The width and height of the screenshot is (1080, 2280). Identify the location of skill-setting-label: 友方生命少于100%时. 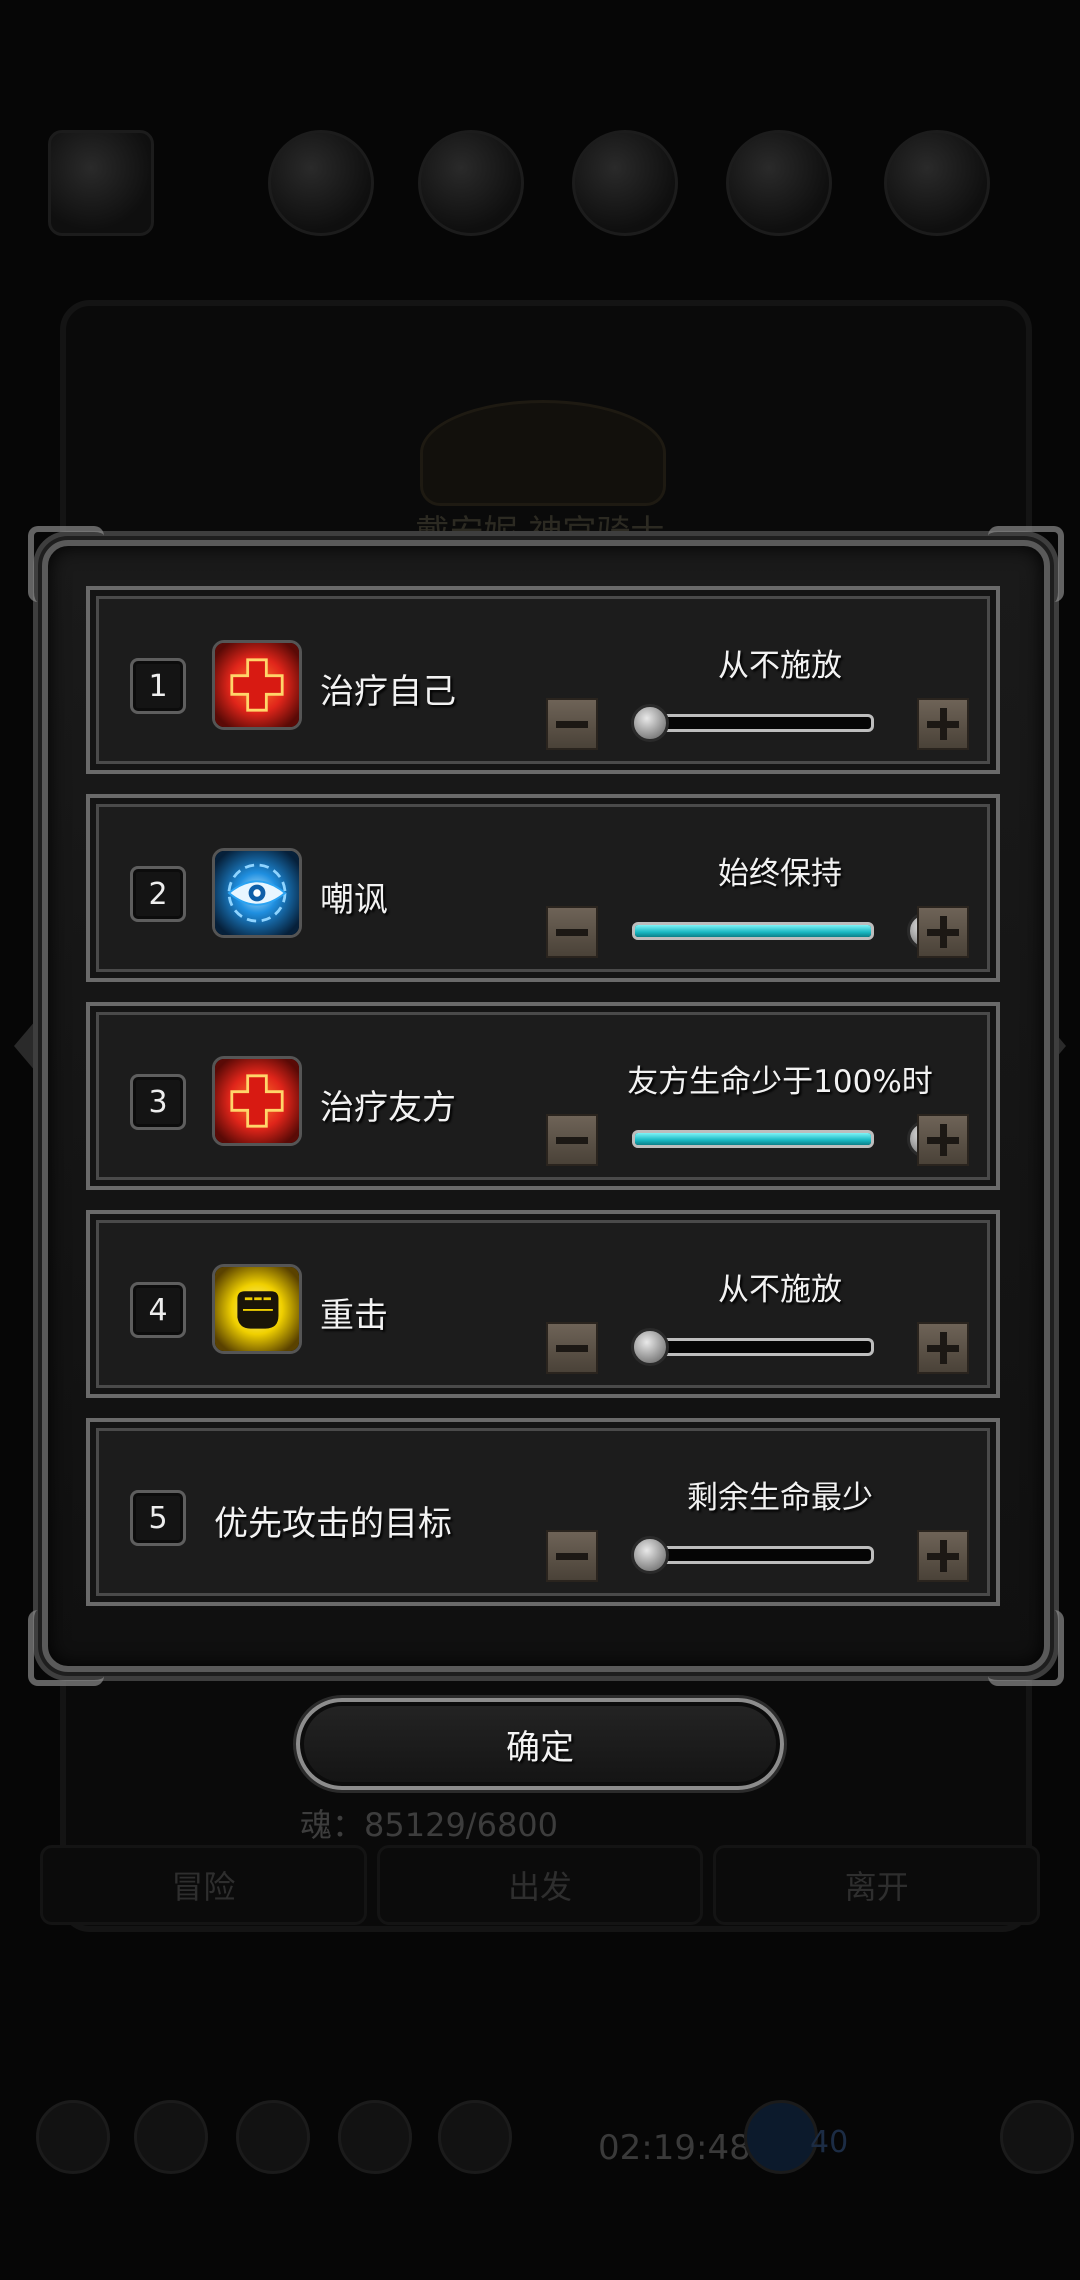
(780, 1082).